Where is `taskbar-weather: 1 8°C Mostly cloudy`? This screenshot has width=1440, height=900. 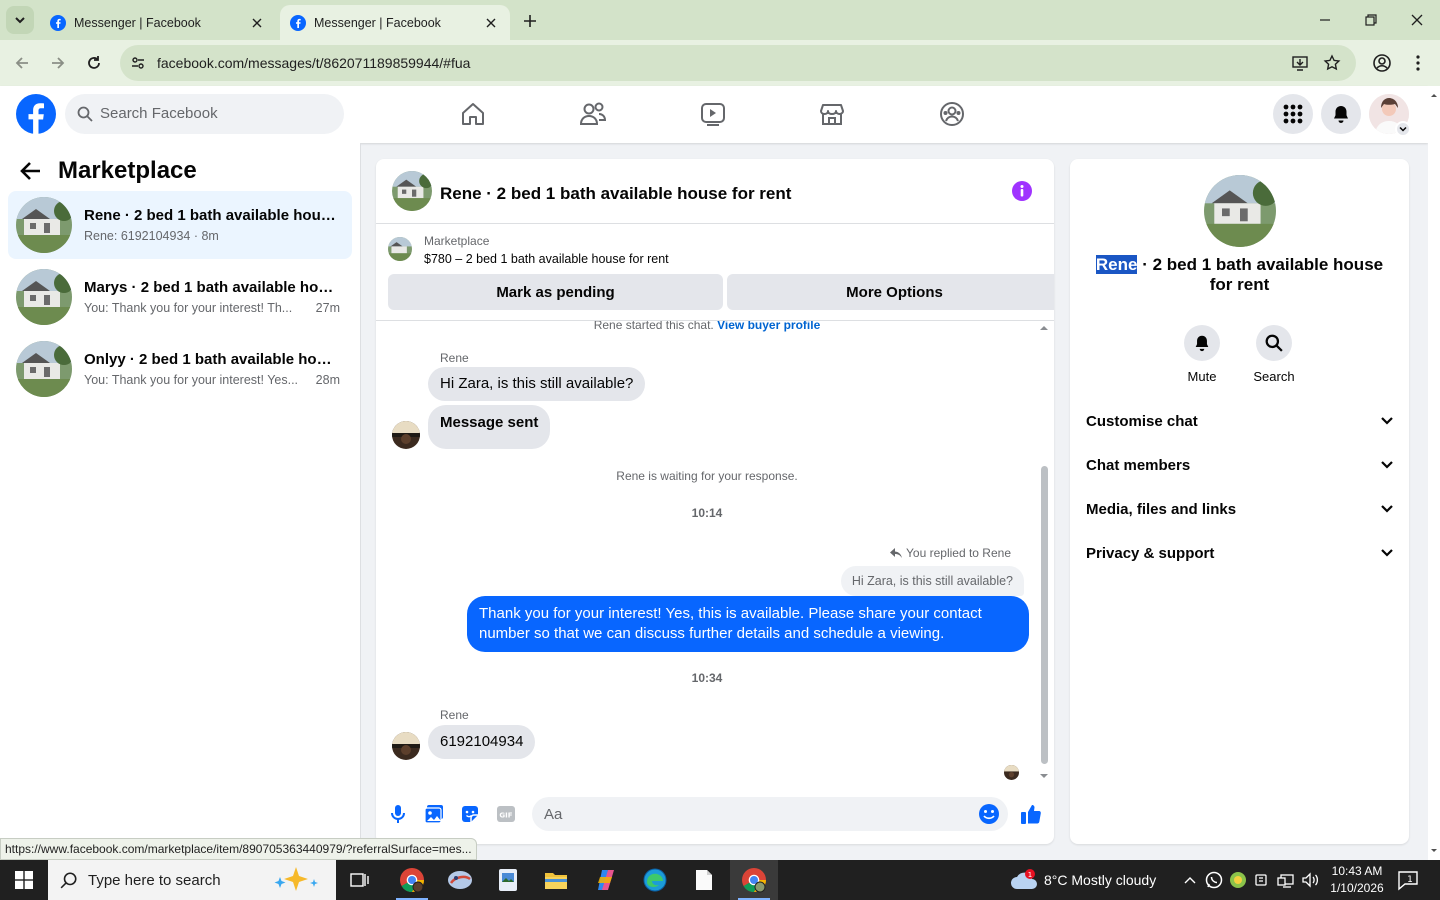 taskbar-weather: 1 8°C Mostly cloudy is located at coordinates (1083, 880).